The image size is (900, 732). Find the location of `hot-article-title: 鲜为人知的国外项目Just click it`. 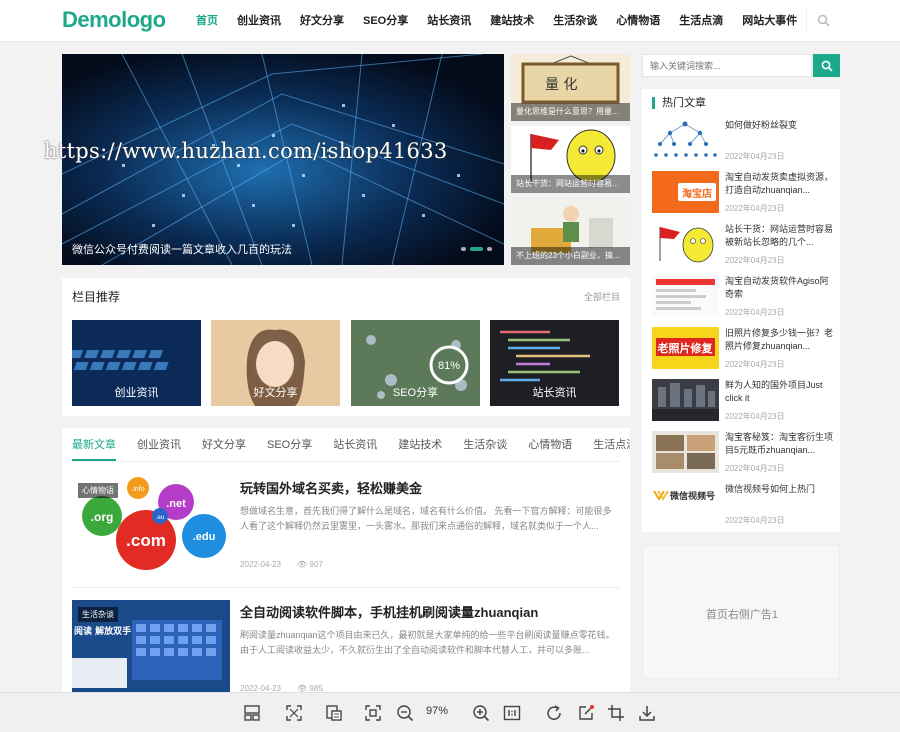

hot-article-title: 鲜为人知的国外项目Just click it is located at coordinates (779, 392).